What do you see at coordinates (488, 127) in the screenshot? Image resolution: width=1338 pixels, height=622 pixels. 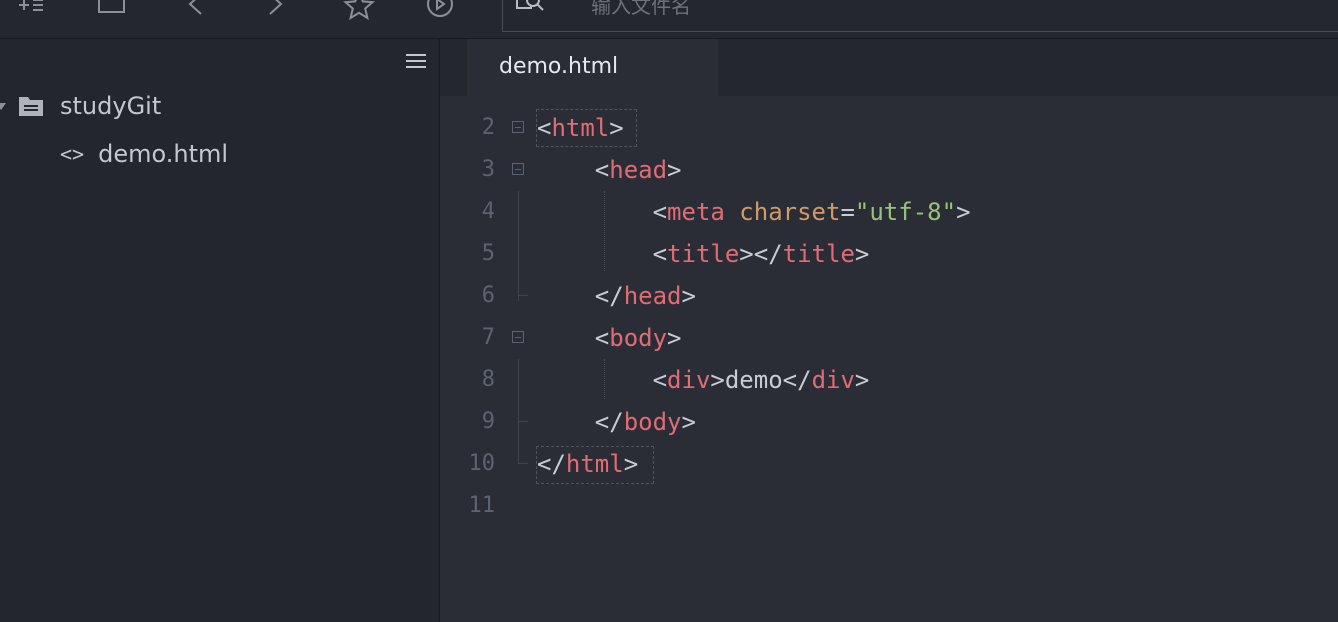 I see `line-number: 2` at bounding box center [488, 127].